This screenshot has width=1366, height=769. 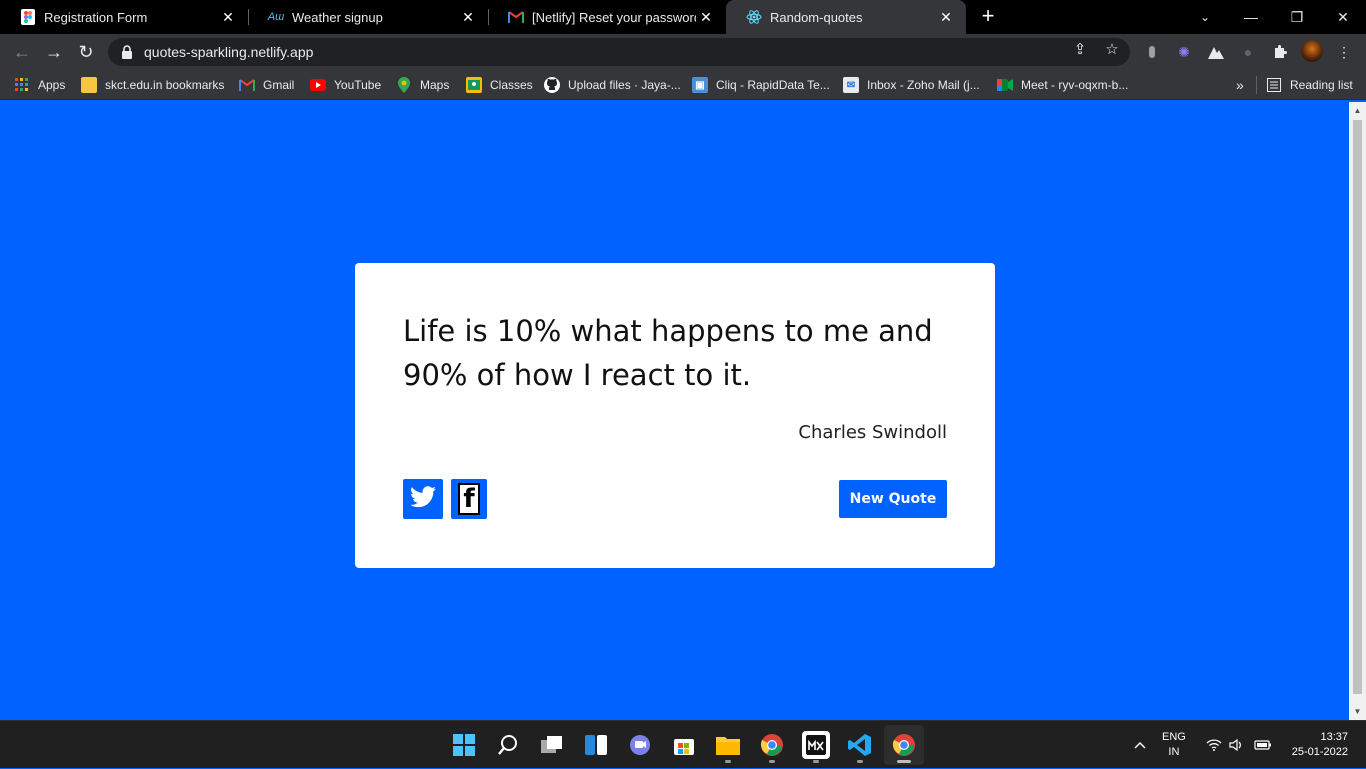 What do you see at coordinates (54, 52) in the screenshot?
I see `forward-icon: →` at bounding box center [54, 52].